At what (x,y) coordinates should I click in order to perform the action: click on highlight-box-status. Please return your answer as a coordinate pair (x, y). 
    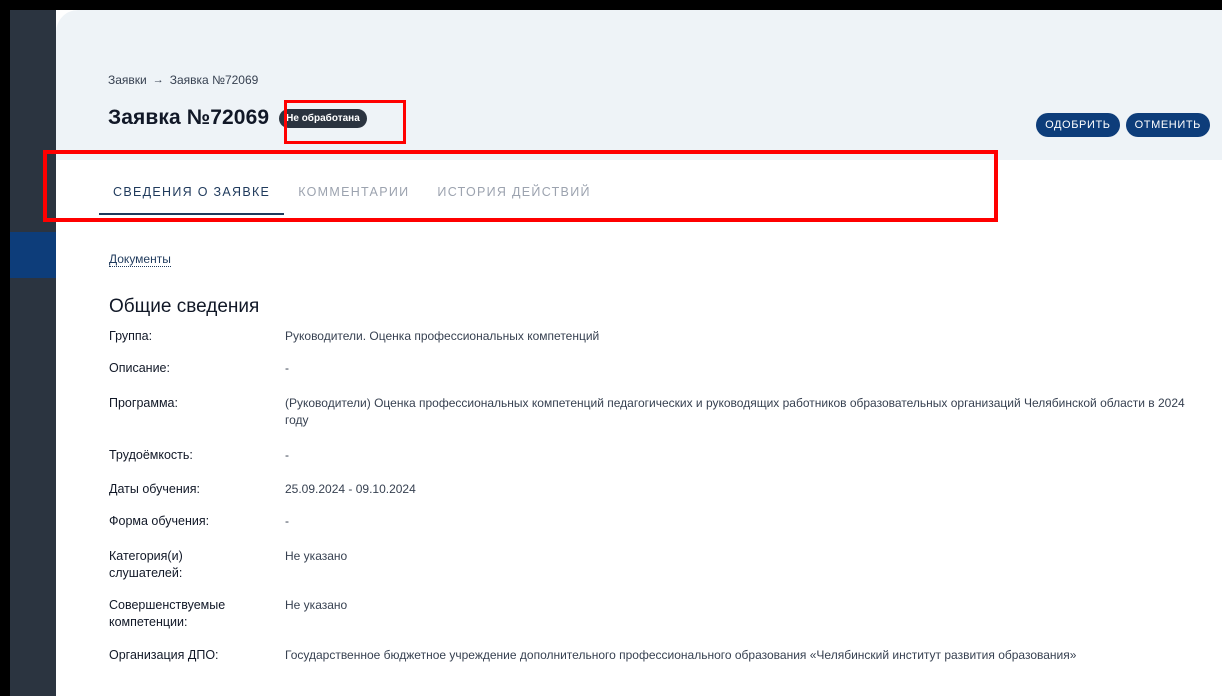
    Looking at the image, I should click on (345, 122).